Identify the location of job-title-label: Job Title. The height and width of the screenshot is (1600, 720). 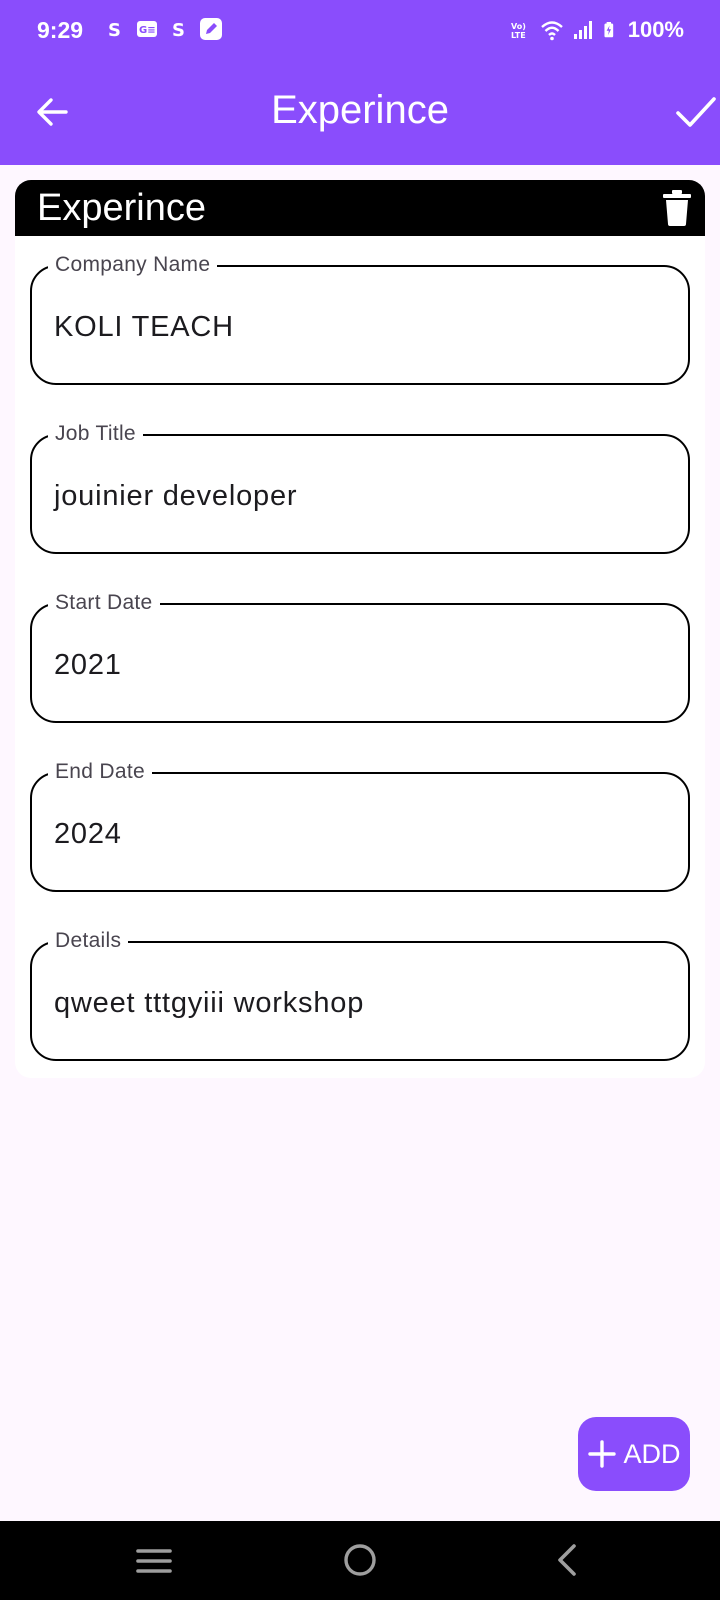
(95, 434).